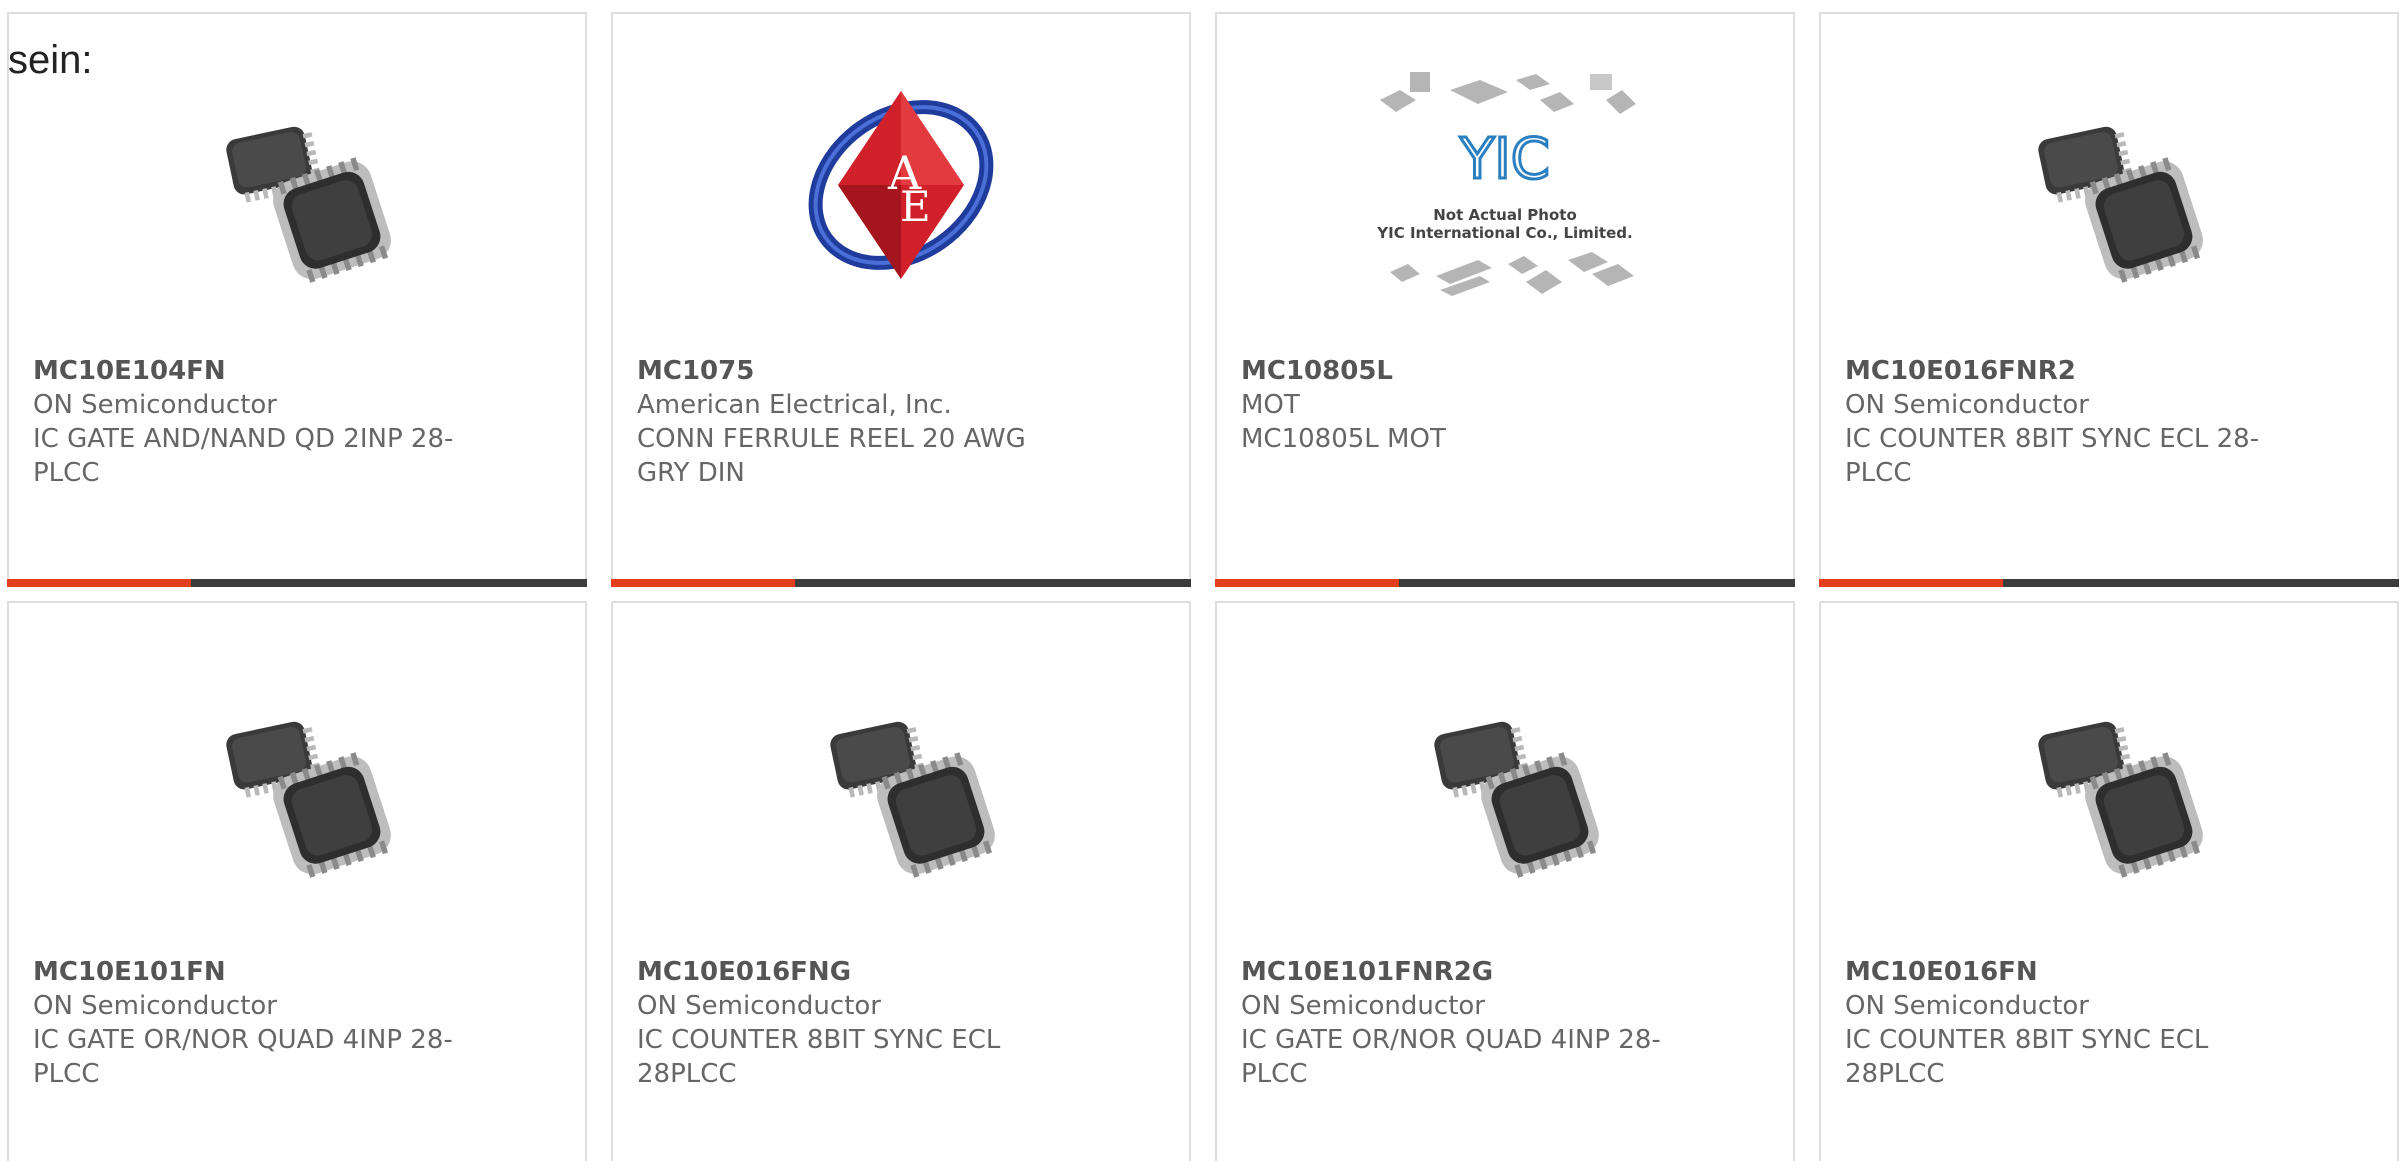  I want to click on part-number: MC10805L, so click(1461, 371).